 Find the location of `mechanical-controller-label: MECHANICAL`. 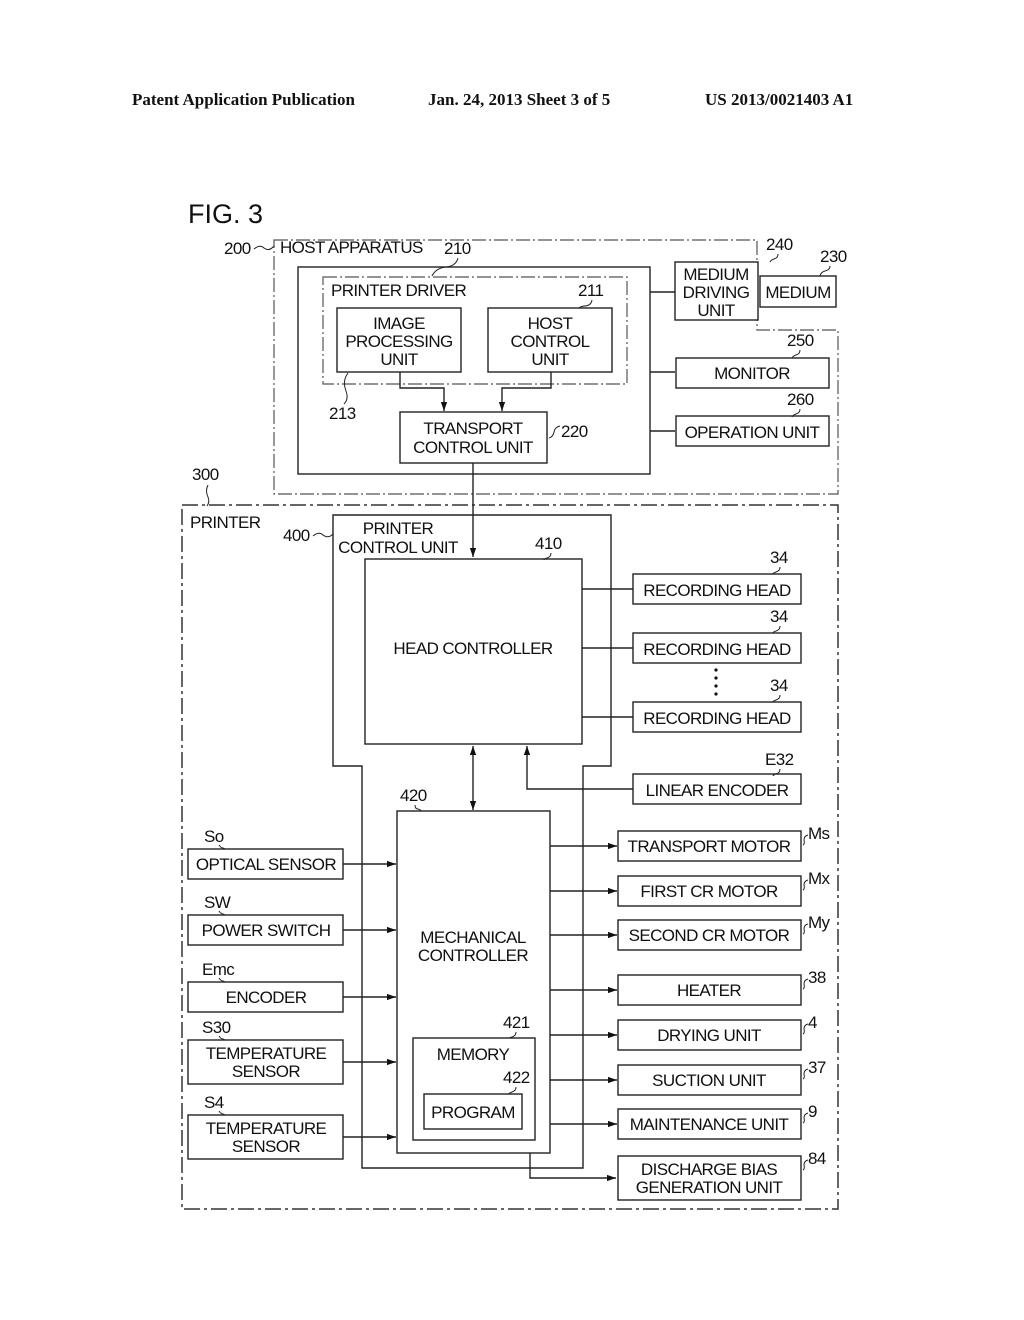

mechanical-controller-label: MECHANICAL is located at coordinates (473, 937).